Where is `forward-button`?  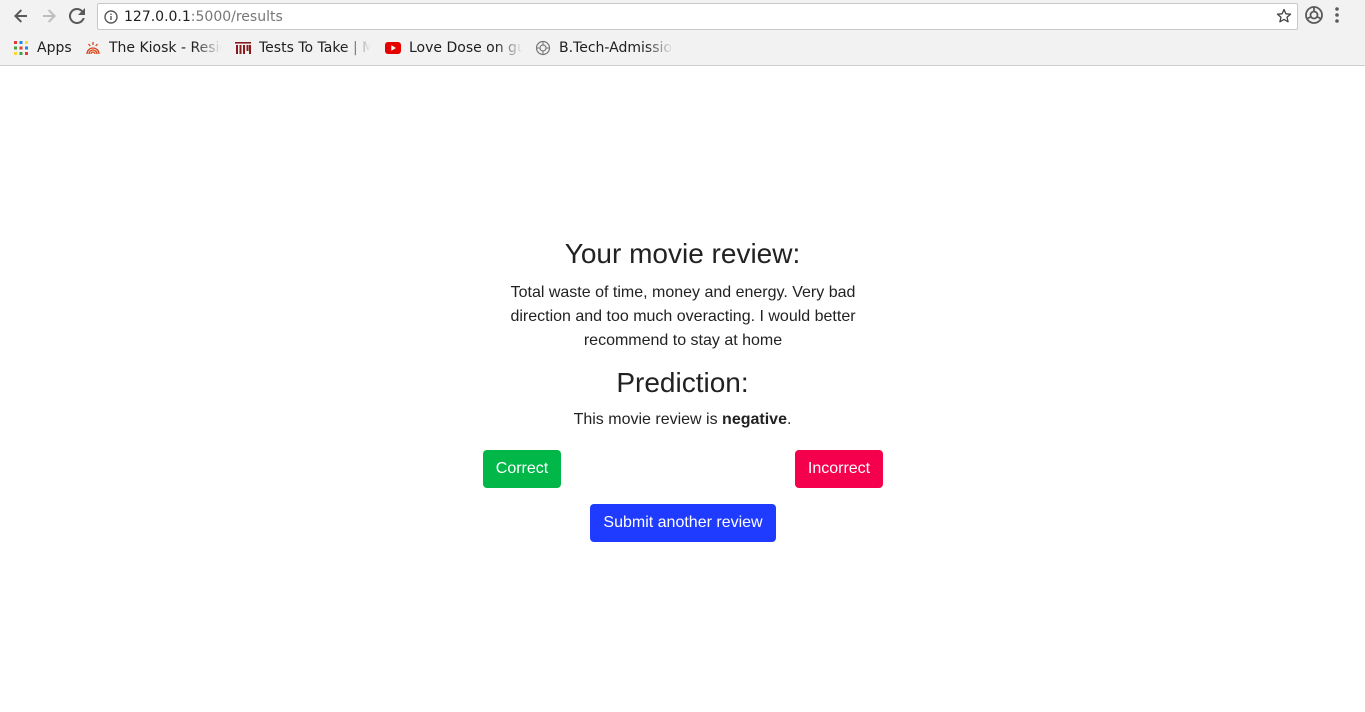 forward-button is located at coordinates (49, 16).